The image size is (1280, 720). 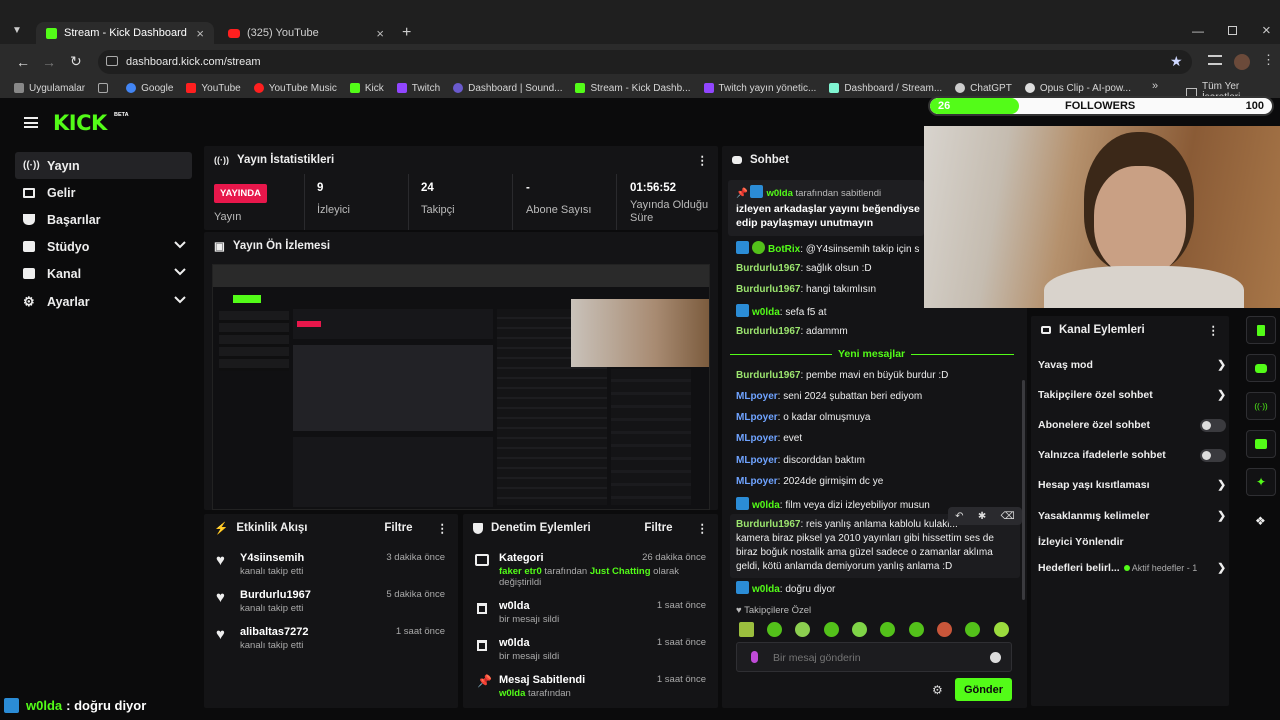 What do you see at coordinates (754, 657) in the screenshot?
I see `mic-icon` at bounding box center [754, 657].